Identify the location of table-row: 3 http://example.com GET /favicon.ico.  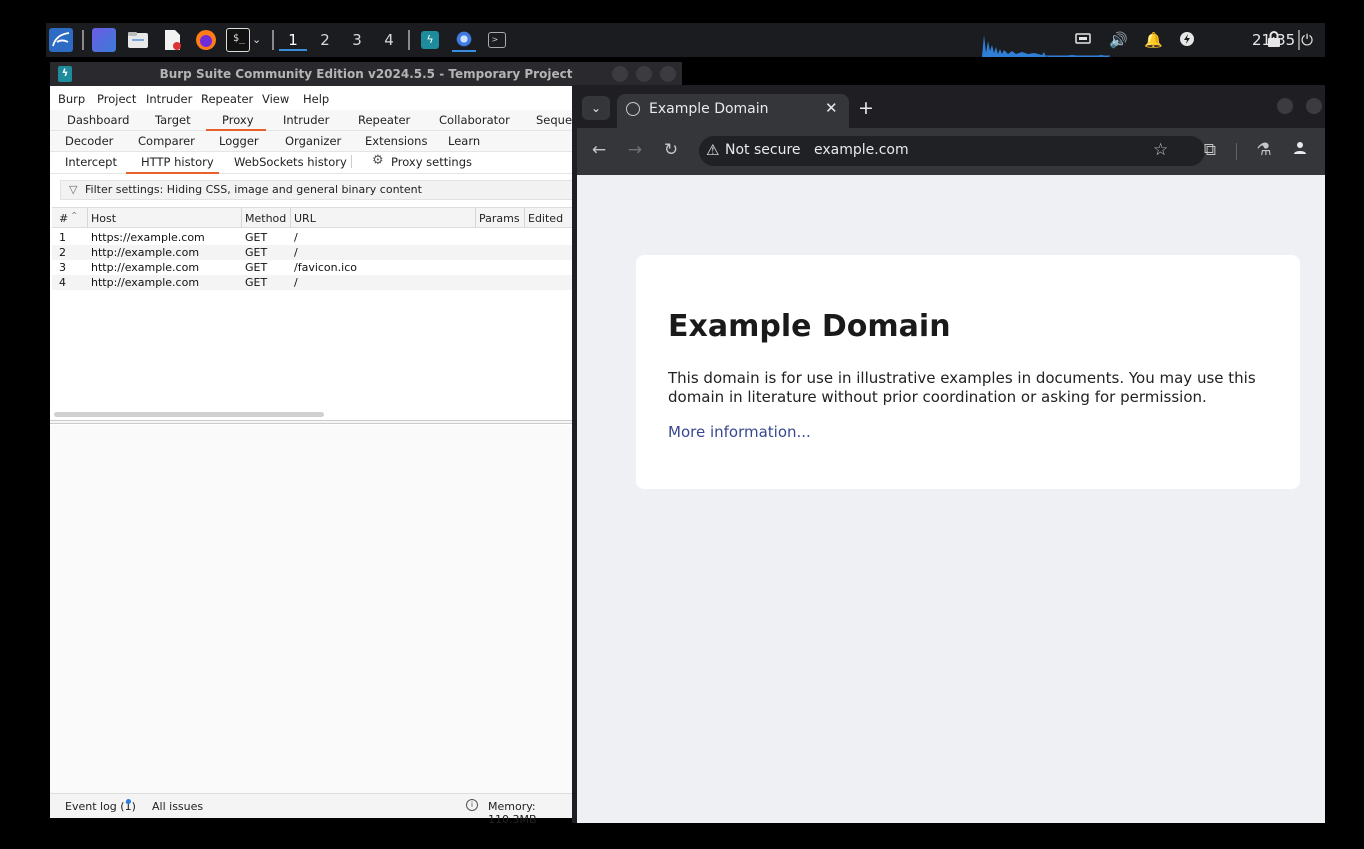
(316, 267).